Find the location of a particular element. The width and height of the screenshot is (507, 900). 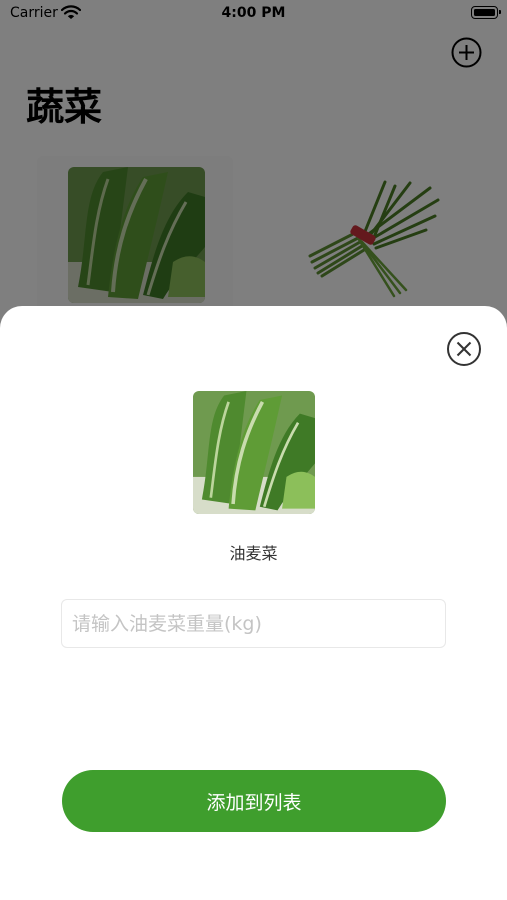

selected-item-name: 油麦菜 is located at coordinates (253, 553).